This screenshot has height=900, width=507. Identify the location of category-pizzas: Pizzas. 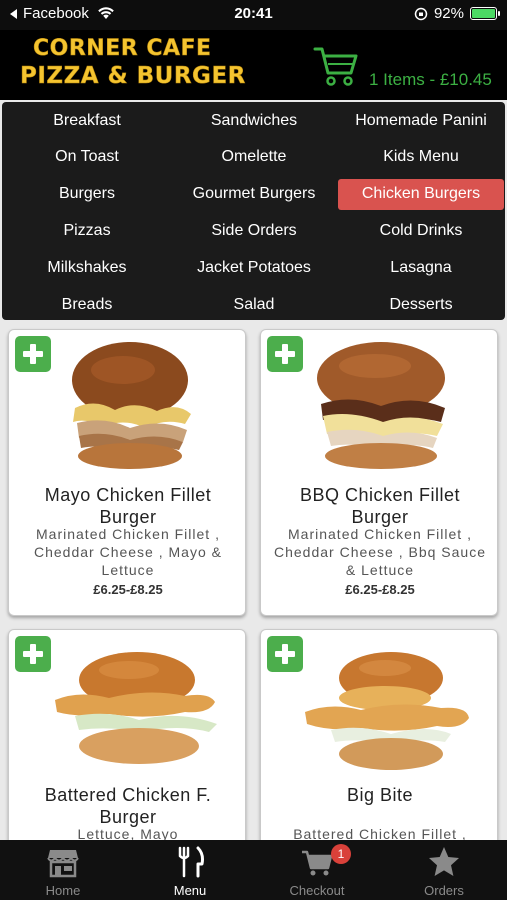
(87, 230).